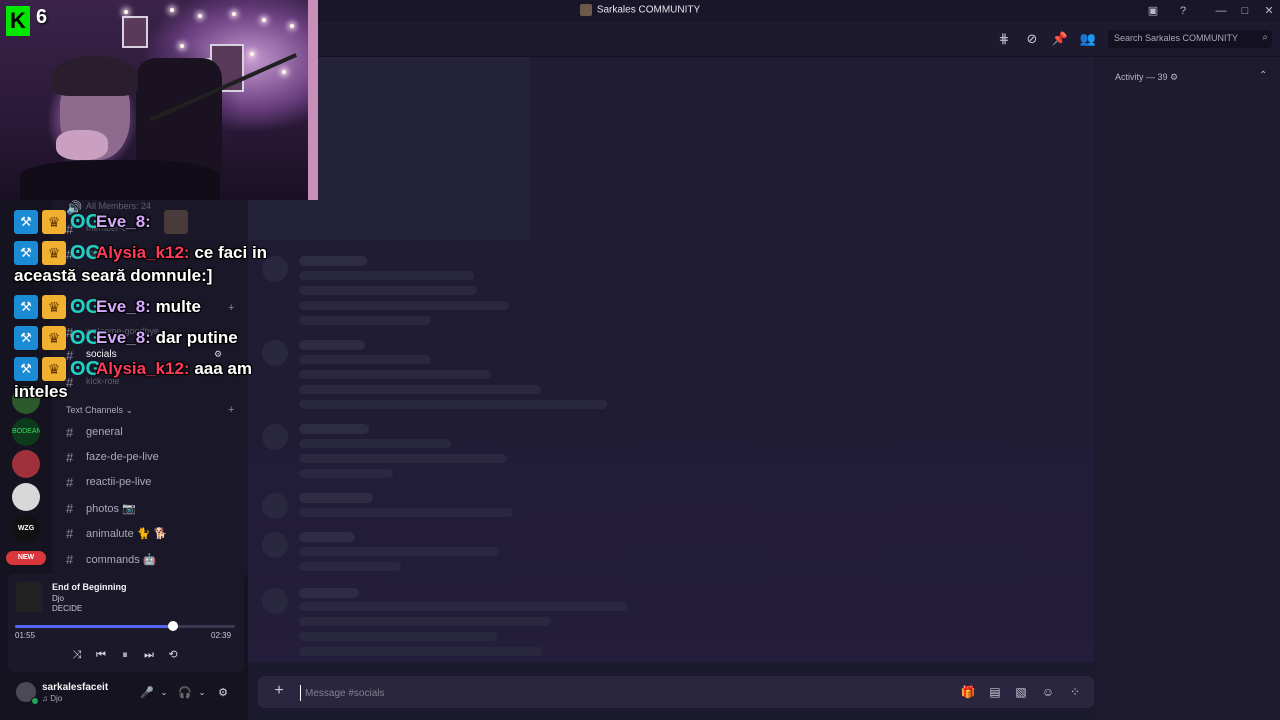 Image resolution: width=1280 pixels, height=720 pixels. What do you see at coordinates (1265, 37) in the screenshot?
I see `search-icon: ⌕` at bounding box center [1265, 37].